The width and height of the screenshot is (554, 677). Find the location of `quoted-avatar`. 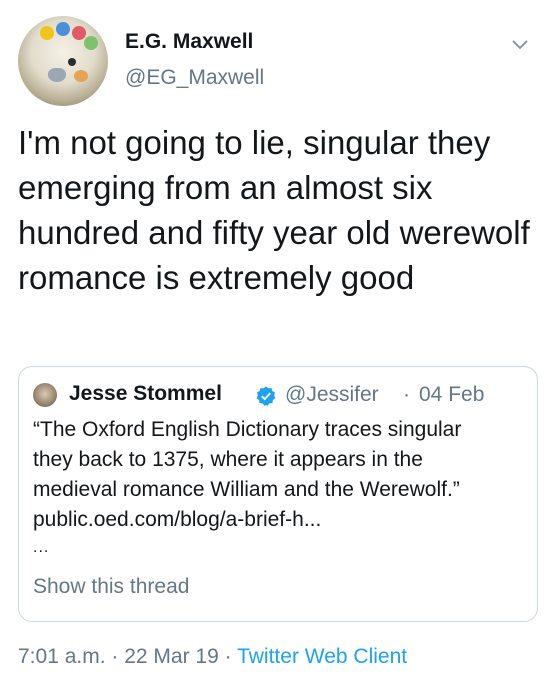

quoted-avatar is located at coordinates (45, 395).